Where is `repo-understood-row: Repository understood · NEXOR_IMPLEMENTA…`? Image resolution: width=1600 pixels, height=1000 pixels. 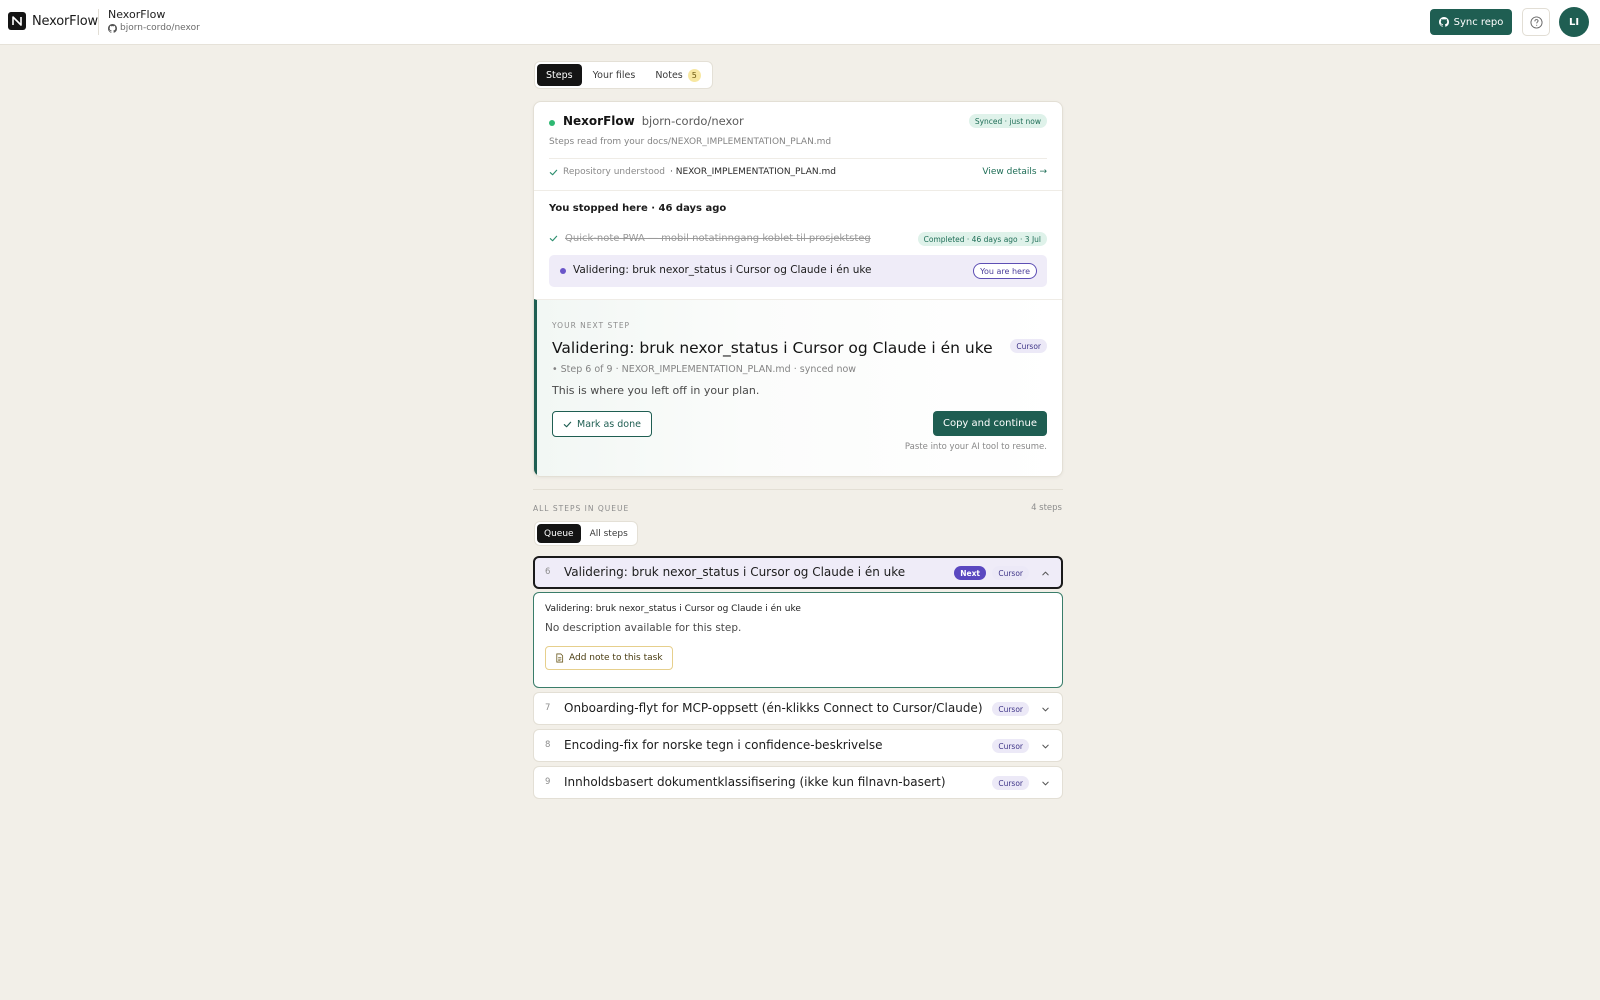 repo-understood-row: Repository understood · NEXOR_IMPLEMENTA… is located at coordinates (692, 172).